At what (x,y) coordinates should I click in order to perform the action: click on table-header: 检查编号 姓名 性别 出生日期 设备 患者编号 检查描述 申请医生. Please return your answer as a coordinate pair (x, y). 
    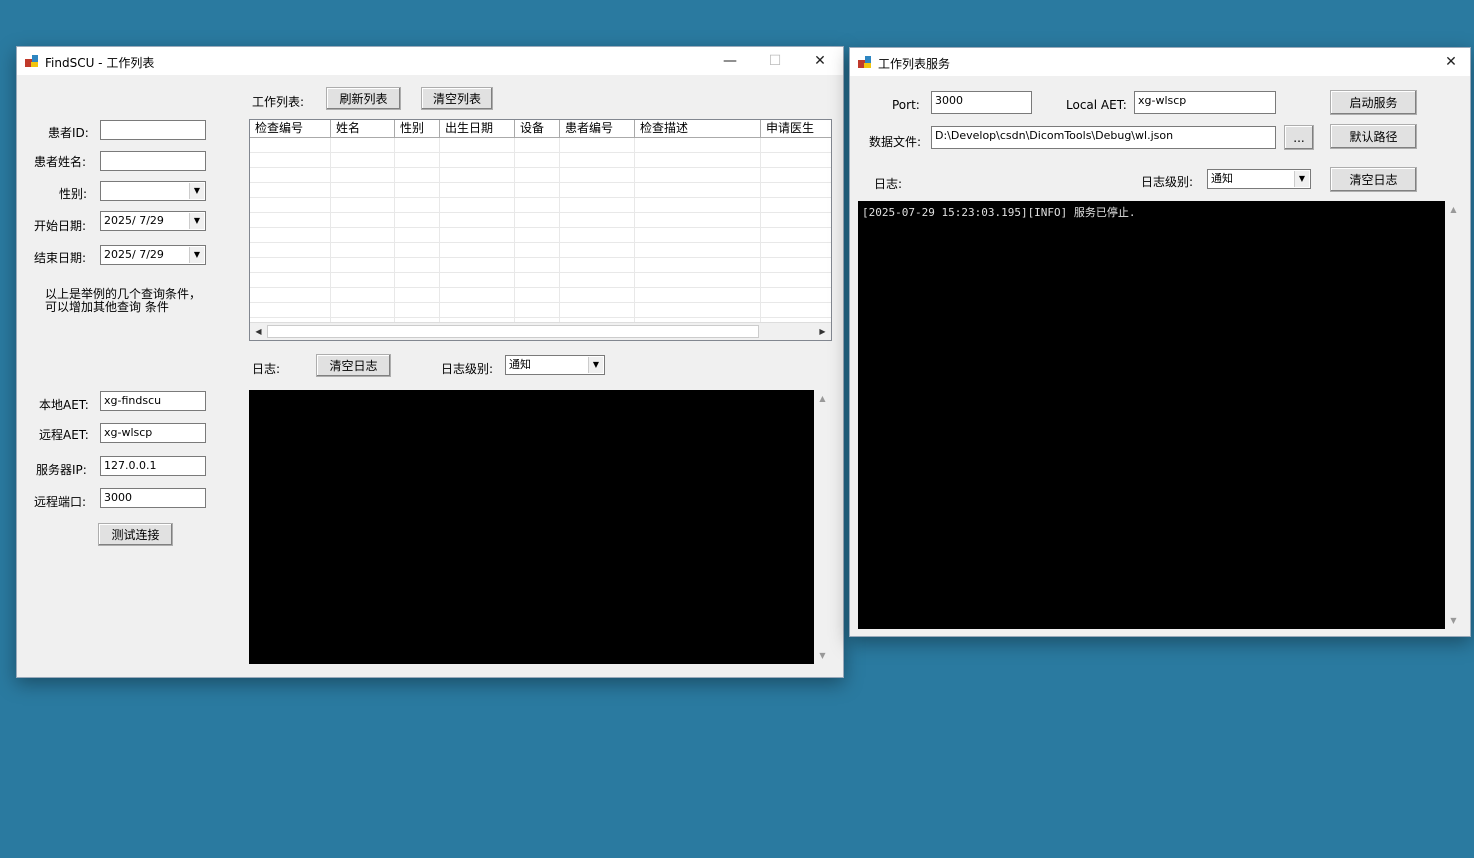
    Looking at the image, I should click on (540, 129).